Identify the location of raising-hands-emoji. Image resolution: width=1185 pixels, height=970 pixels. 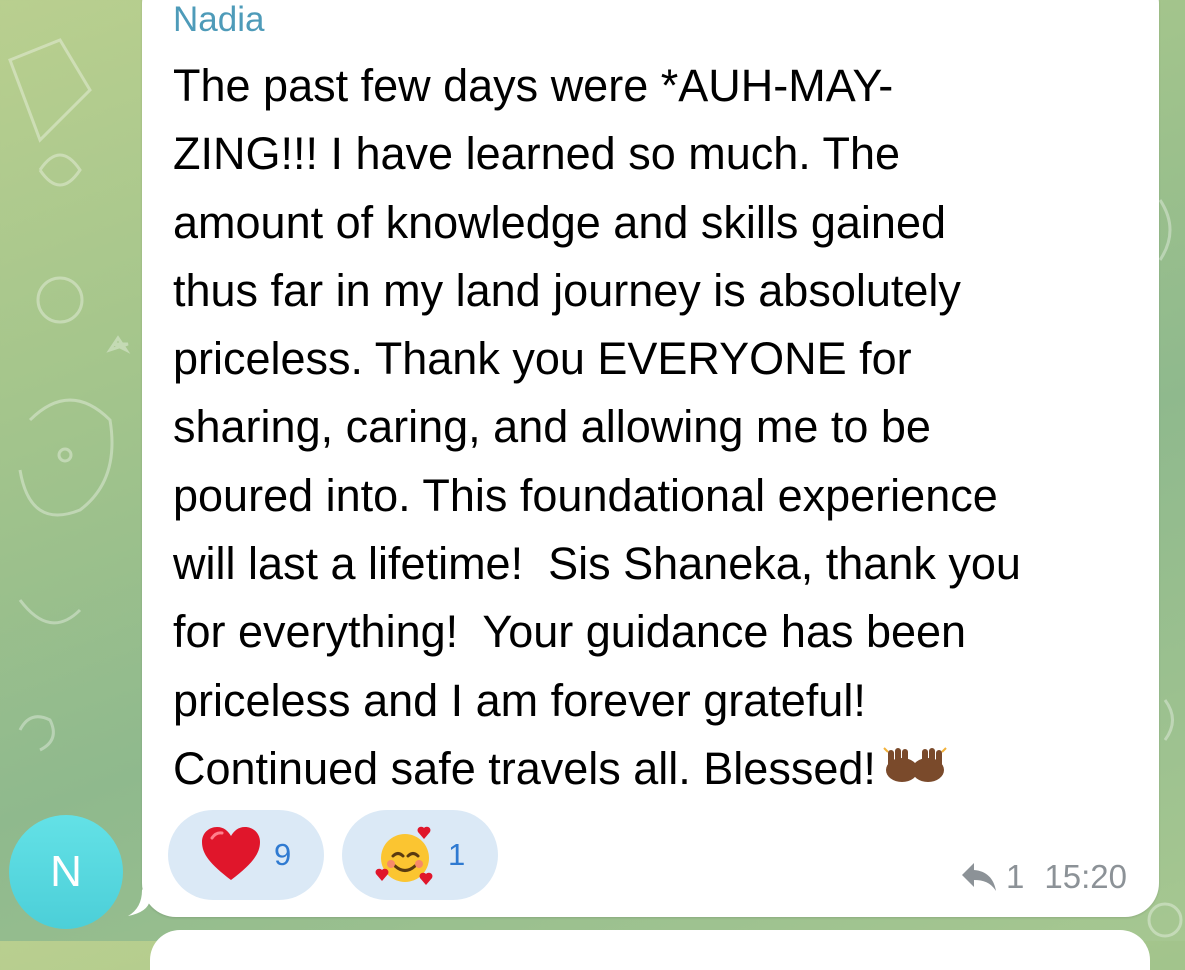
(915, 765).